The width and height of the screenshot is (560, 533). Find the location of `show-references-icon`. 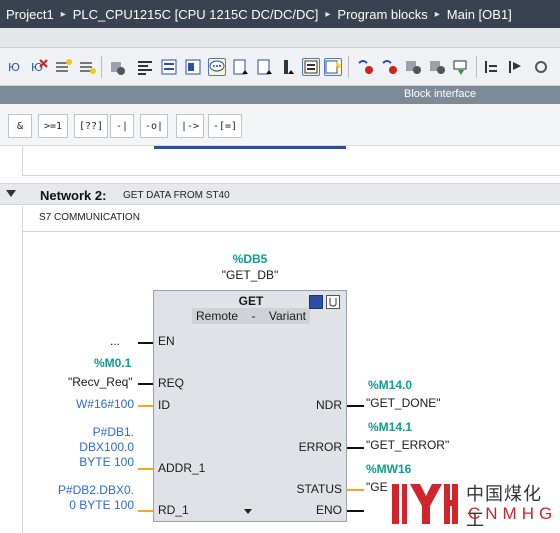

show-references-icon is located at coordinates (389, 67).